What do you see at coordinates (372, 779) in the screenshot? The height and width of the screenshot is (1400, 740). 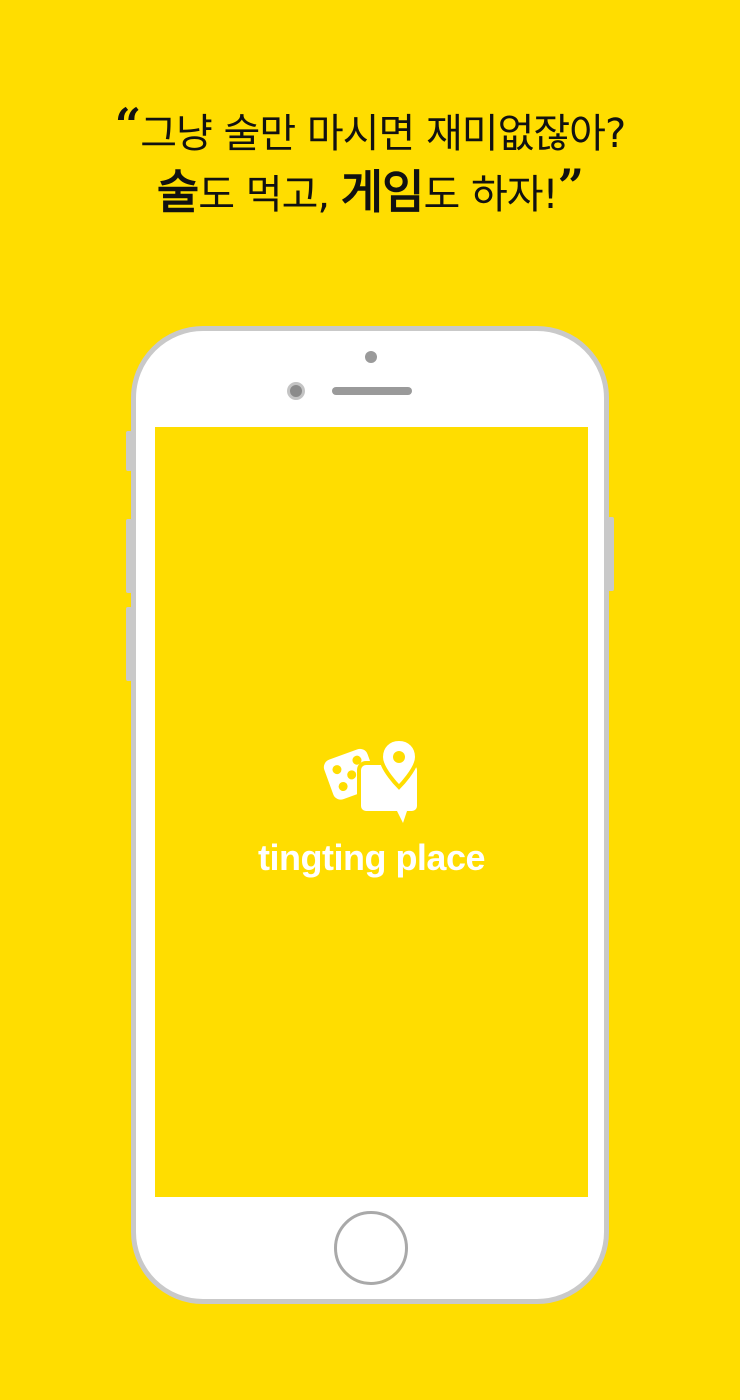 I see `dice-chat-location-icon` at bounding box center [372, 779].